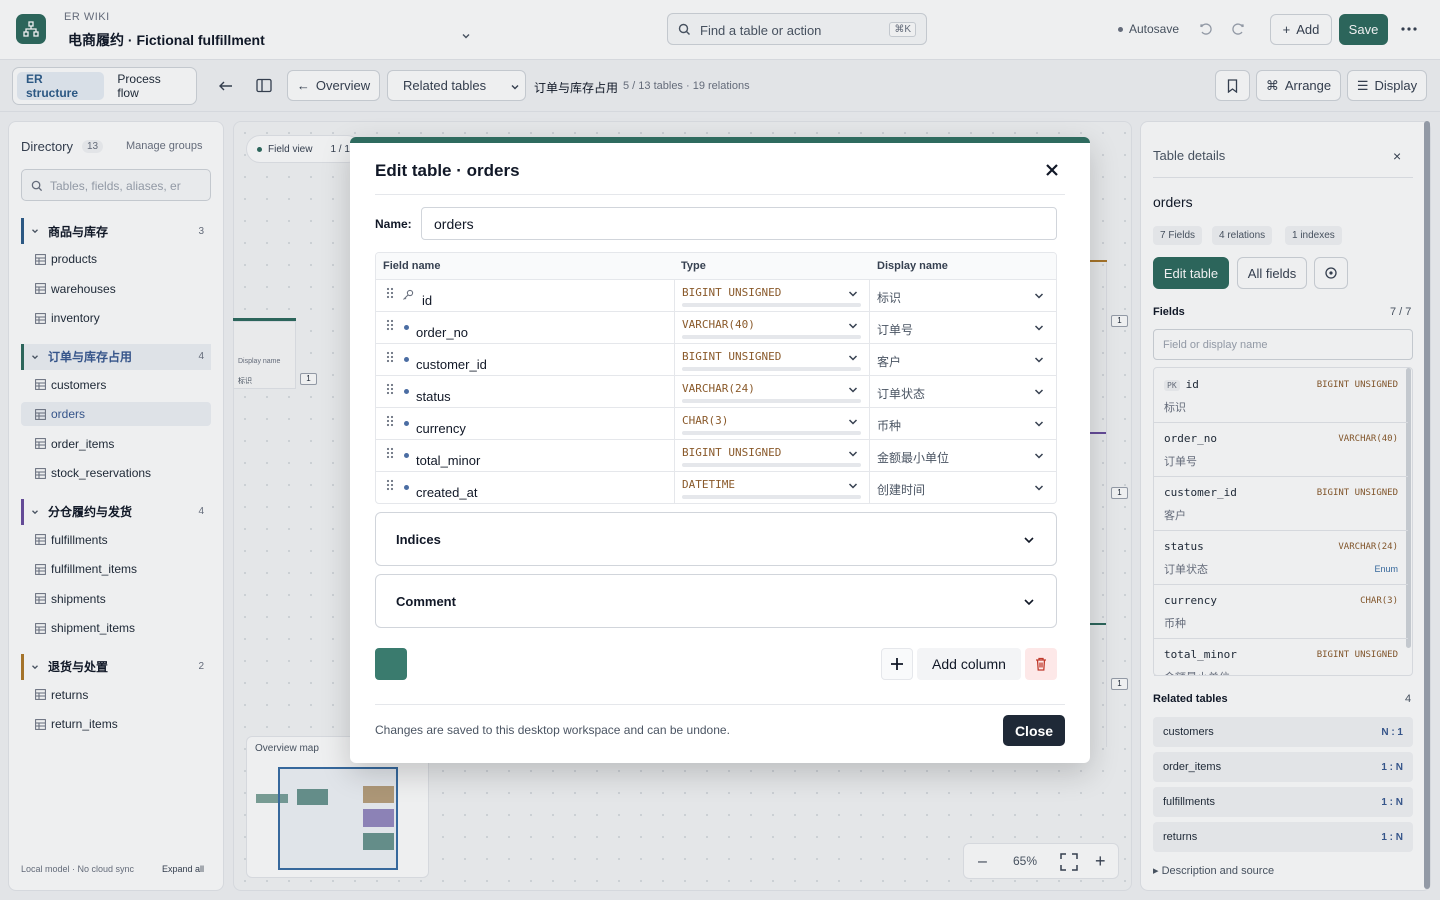  Describe the element at coordinates (901, 393) in the screenshot. I see `display-name-value: 订单状态` at that location.